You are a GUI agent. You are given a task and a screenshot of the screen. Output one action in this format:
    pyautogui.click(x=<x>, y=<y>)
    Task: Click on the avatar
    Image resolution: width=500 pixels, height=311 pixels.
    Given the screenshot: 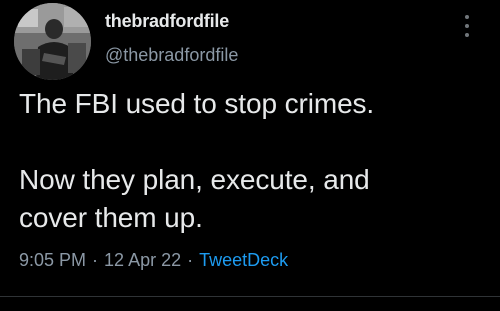 What is the action you would take?
    pyautogui.click(x=52, y=41)
    